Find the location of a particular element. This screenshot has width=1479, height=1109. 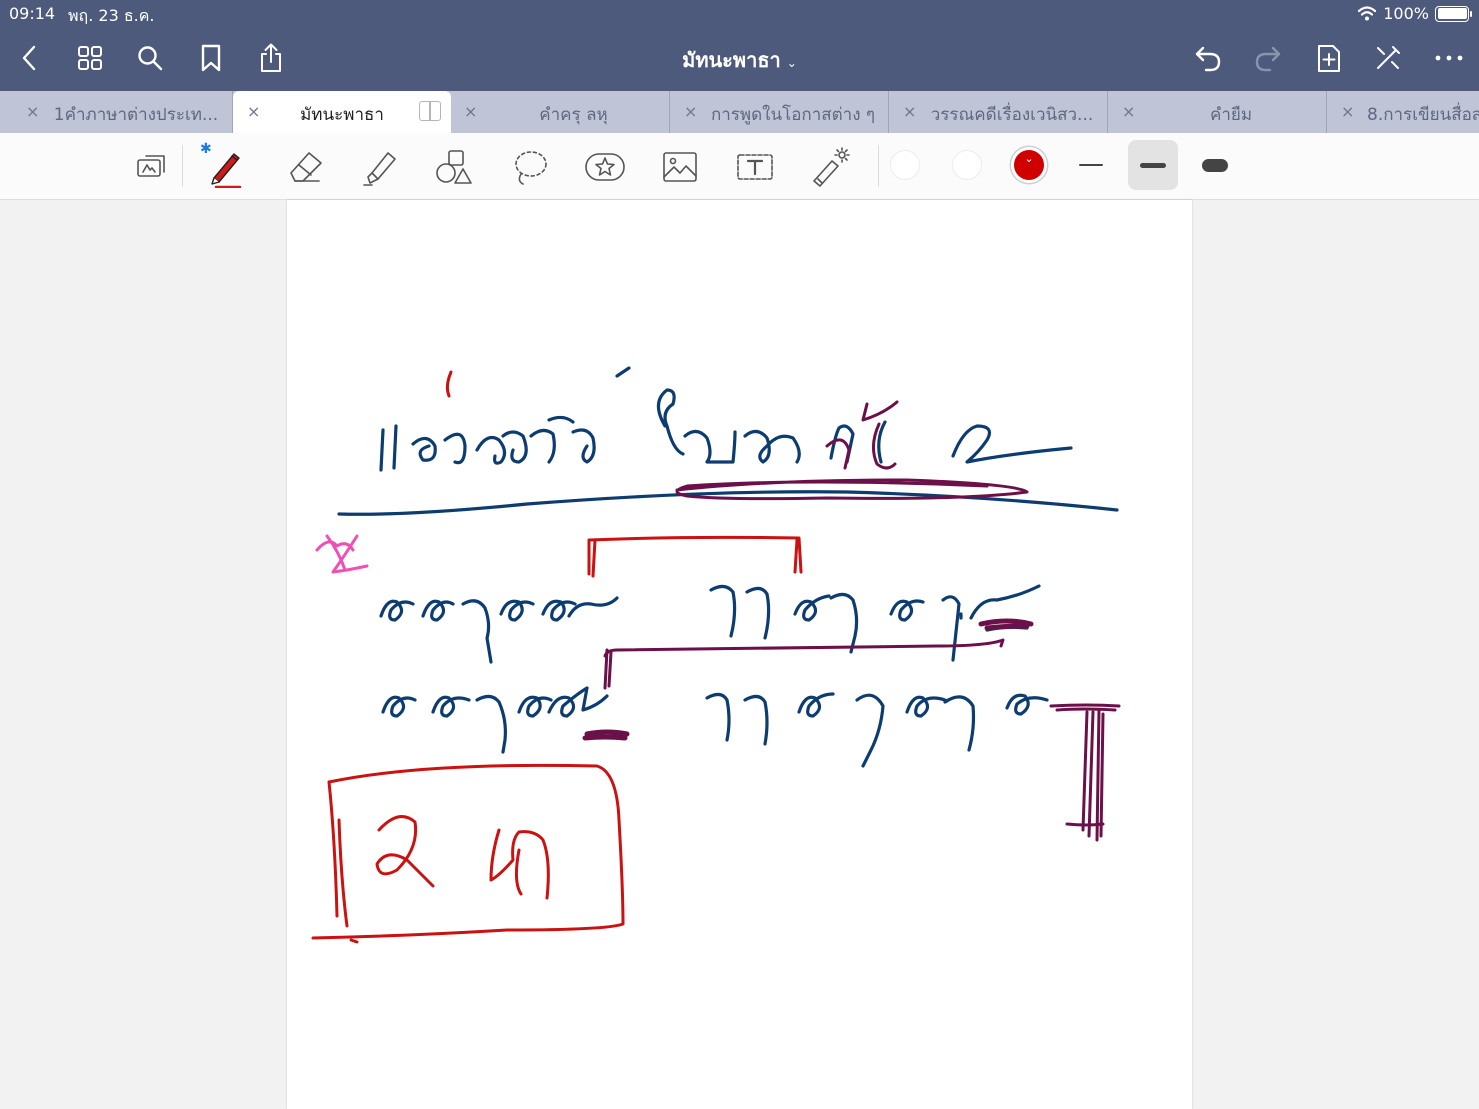

bookmark-button is located at coordinates (211, 58).